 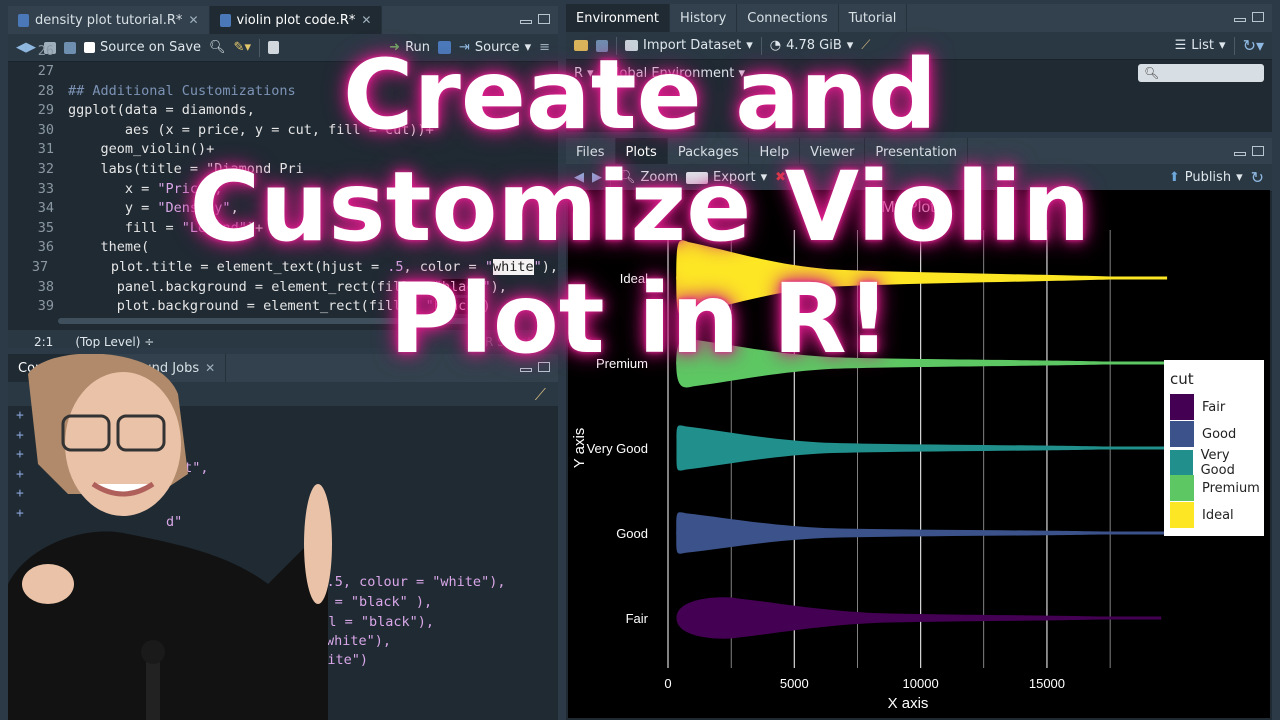 I want to click on tab-help: Help, so click(x=775, y=152).